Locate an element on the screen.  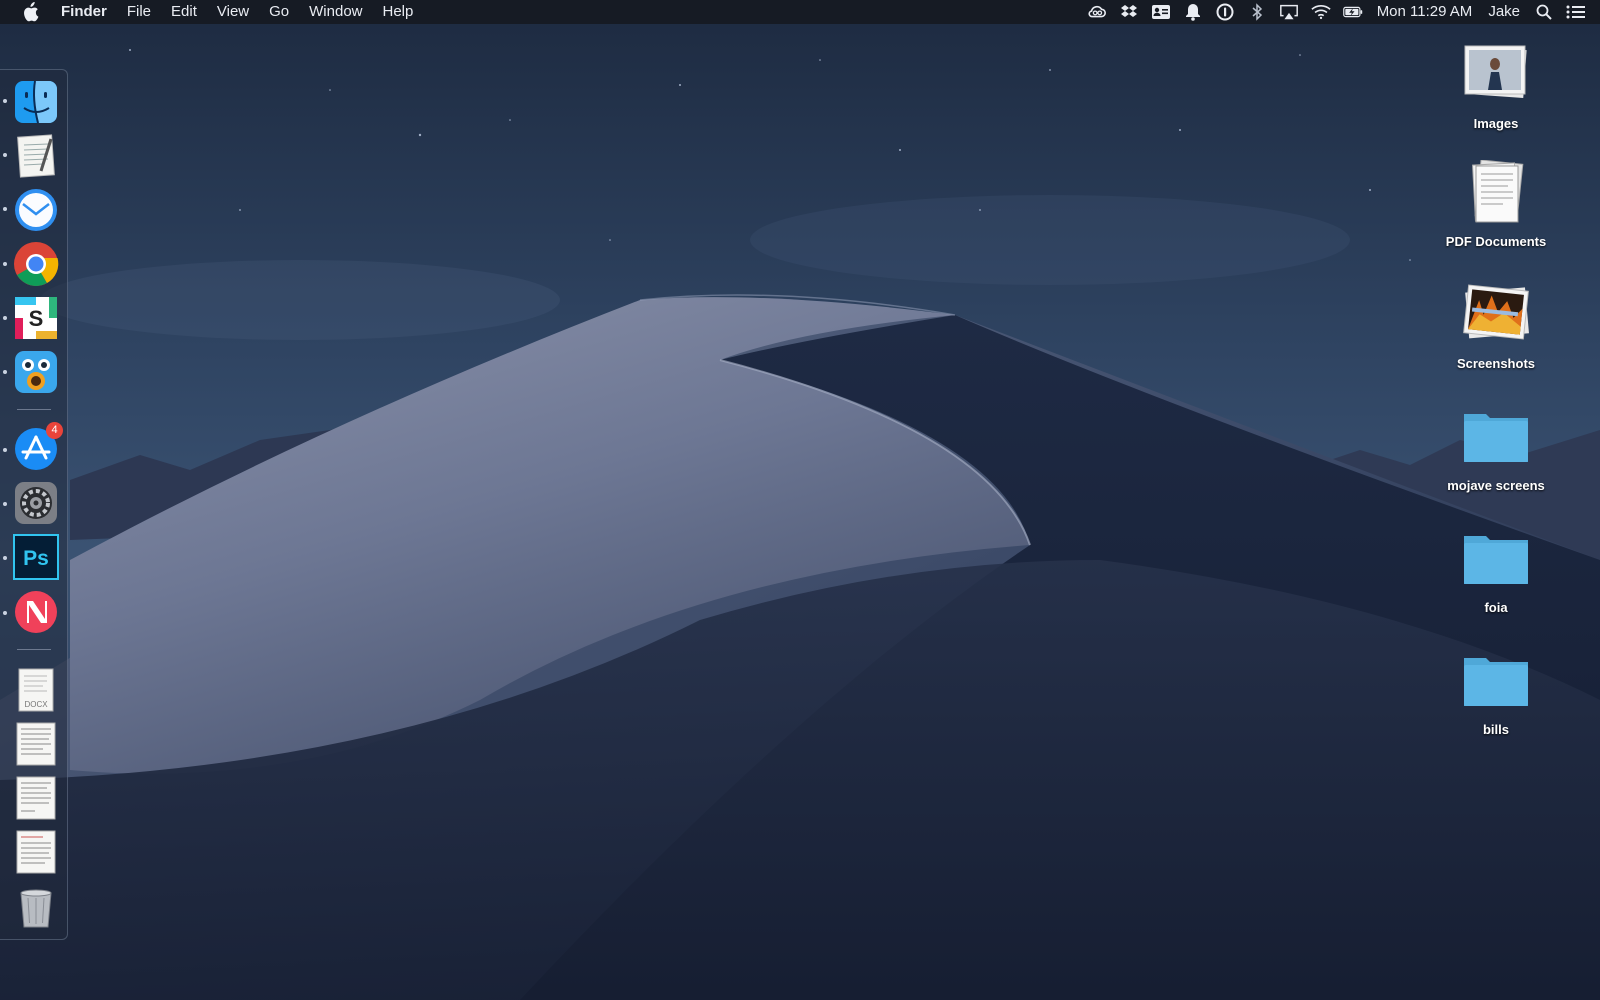
dock-finder is located at coordinates (36, 102).